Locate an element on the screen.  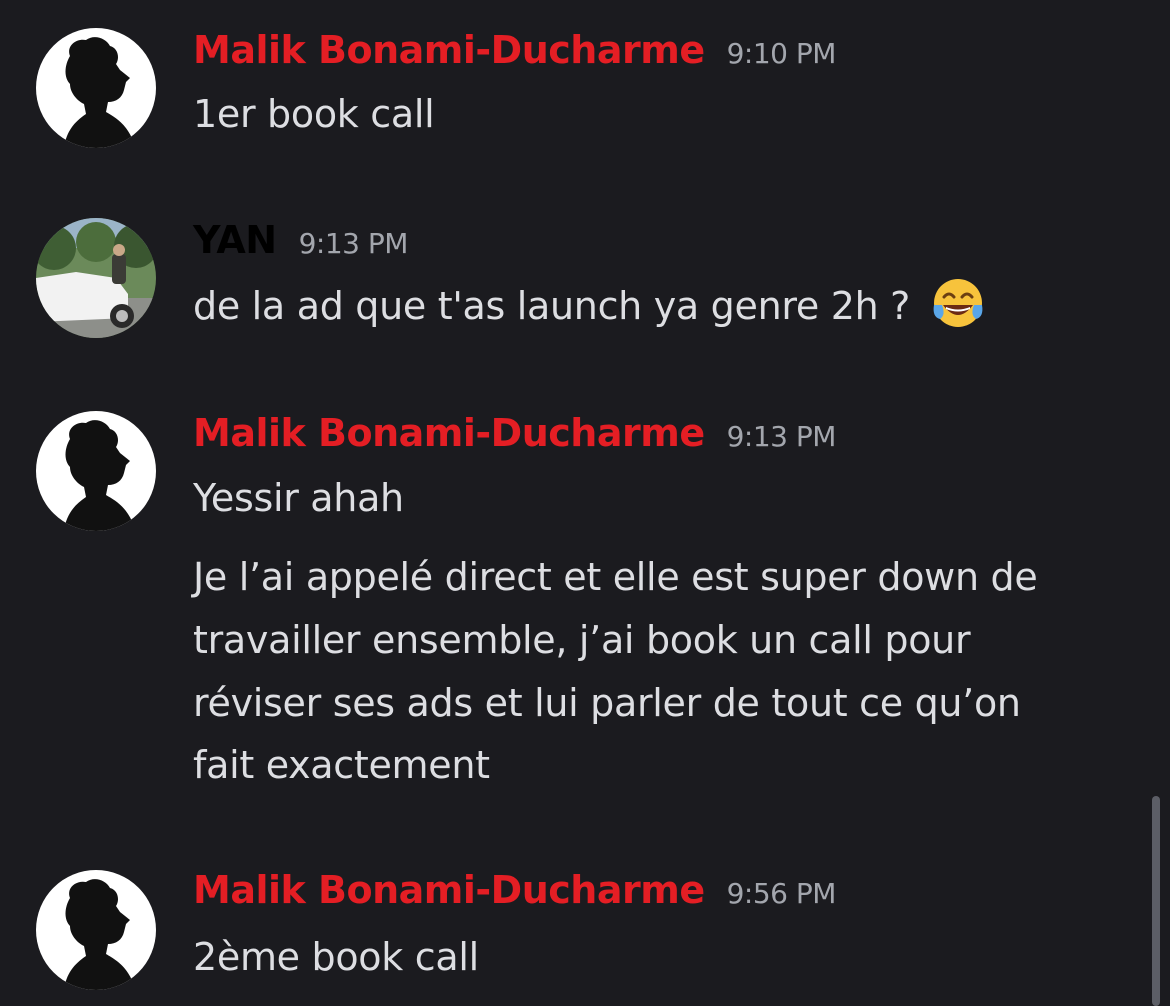
car-photo-icon is located at coordinates (96, 278).